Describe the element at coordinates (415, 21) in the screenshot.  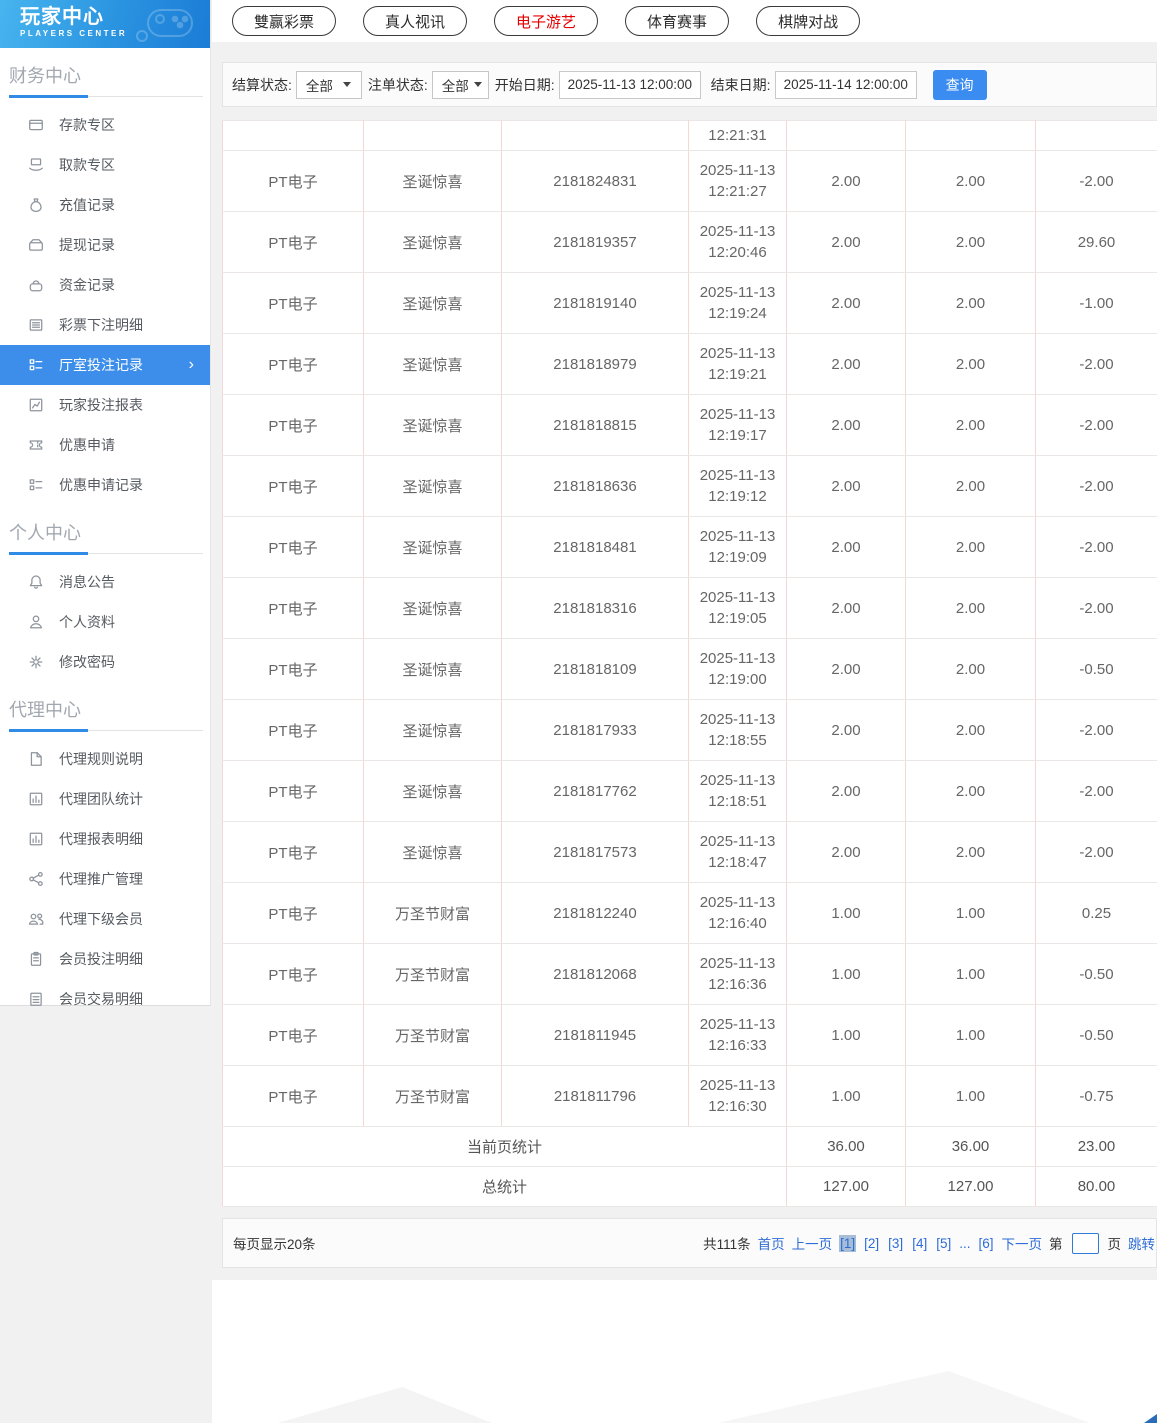
I see `game-tab: 真人视讯` at that location.